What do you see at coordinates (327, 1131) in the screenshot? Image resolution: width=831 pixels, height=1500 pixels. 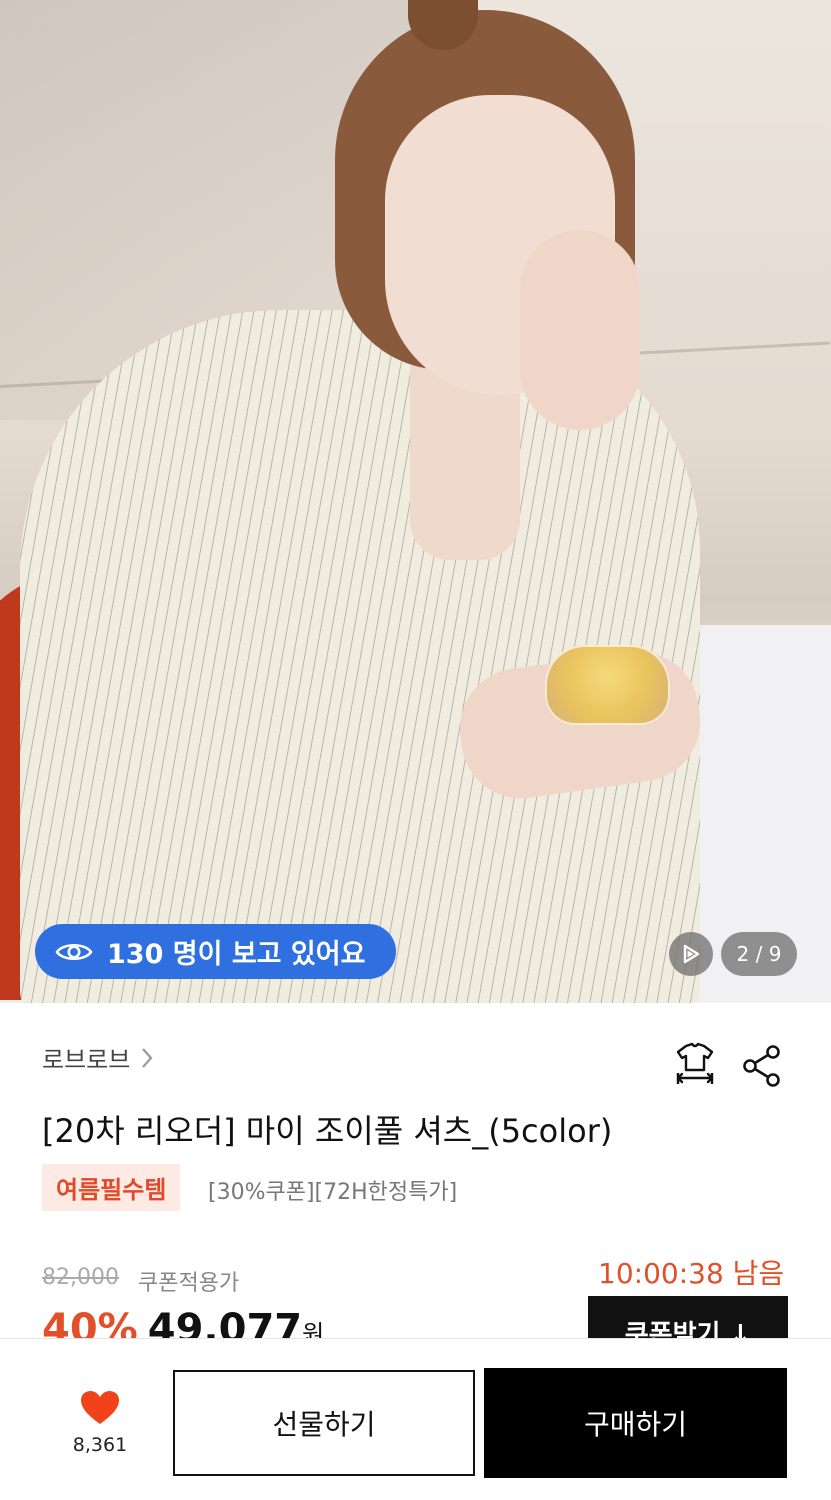 I see `product-title: [20차 리오더] 마이 조이풀 셔츠_(5color)` at bounding box center [327, 1131].